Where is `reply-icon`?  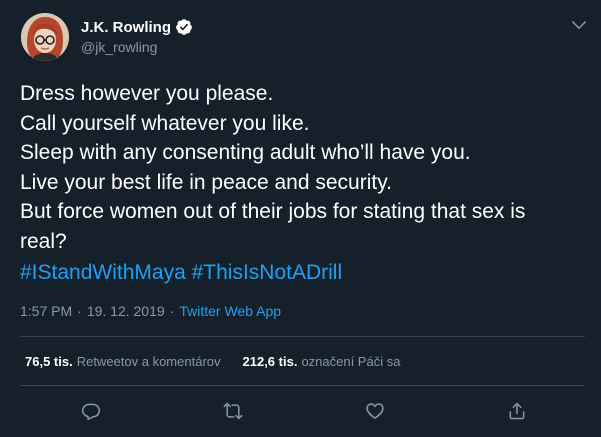 reply-icon is located at coordinates (91, 412).